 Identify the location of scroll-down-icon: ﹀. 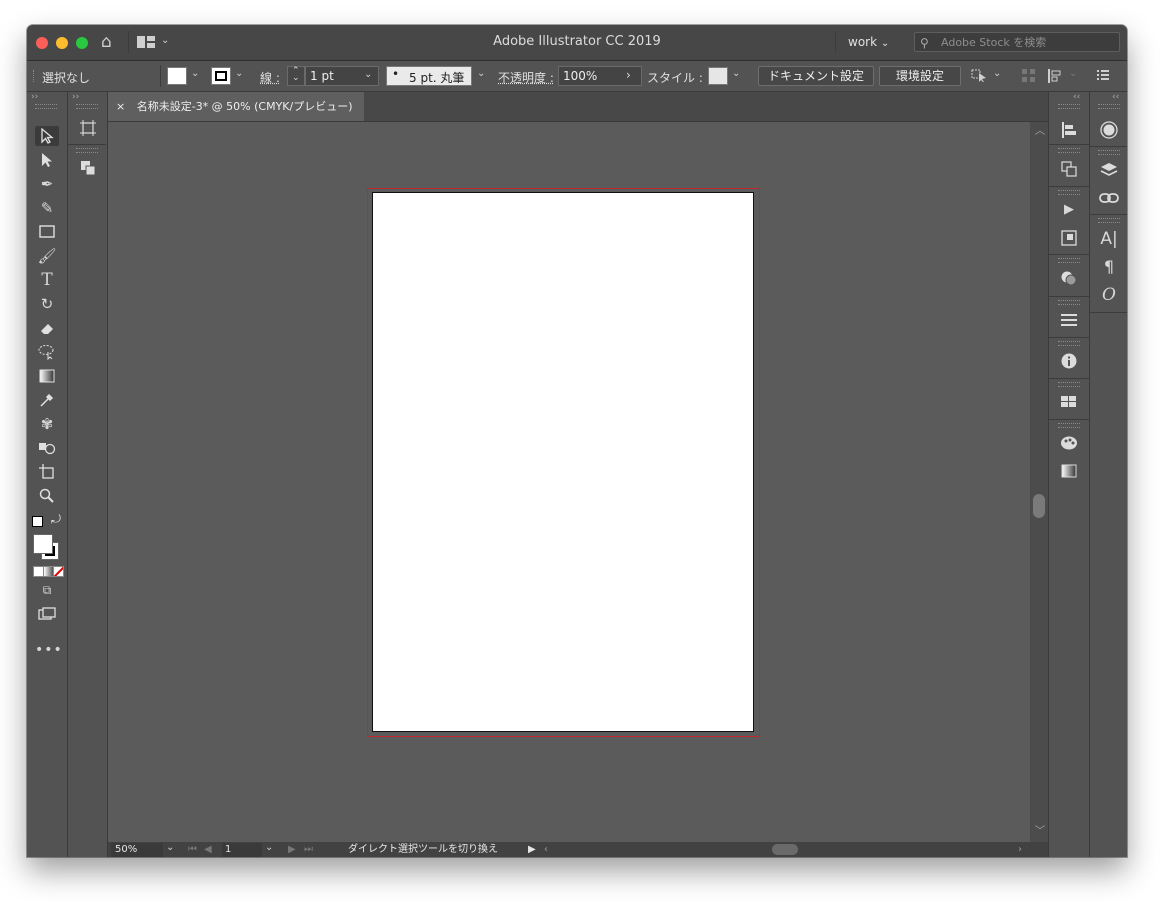
(1040, 829).